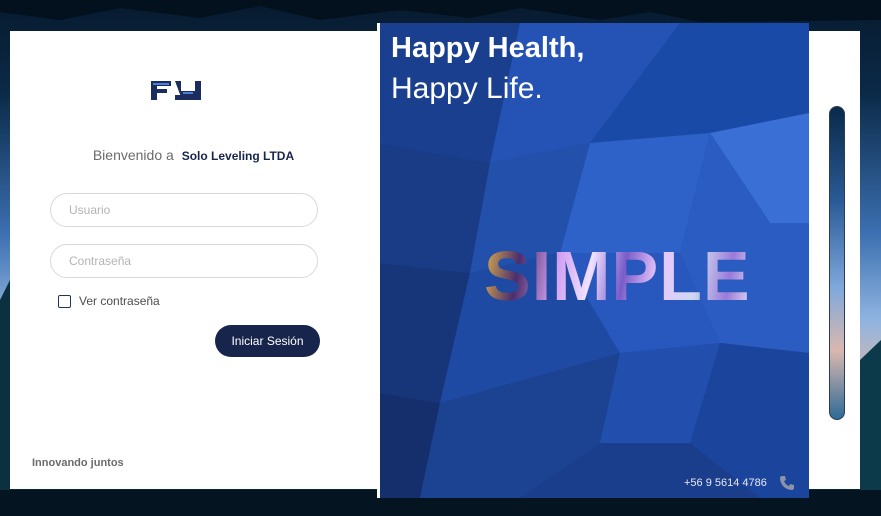 The image size is (881, 516). I want to click on welcome-message: Bienvenido a Solo Leveling LTDA, so click(193, 155).